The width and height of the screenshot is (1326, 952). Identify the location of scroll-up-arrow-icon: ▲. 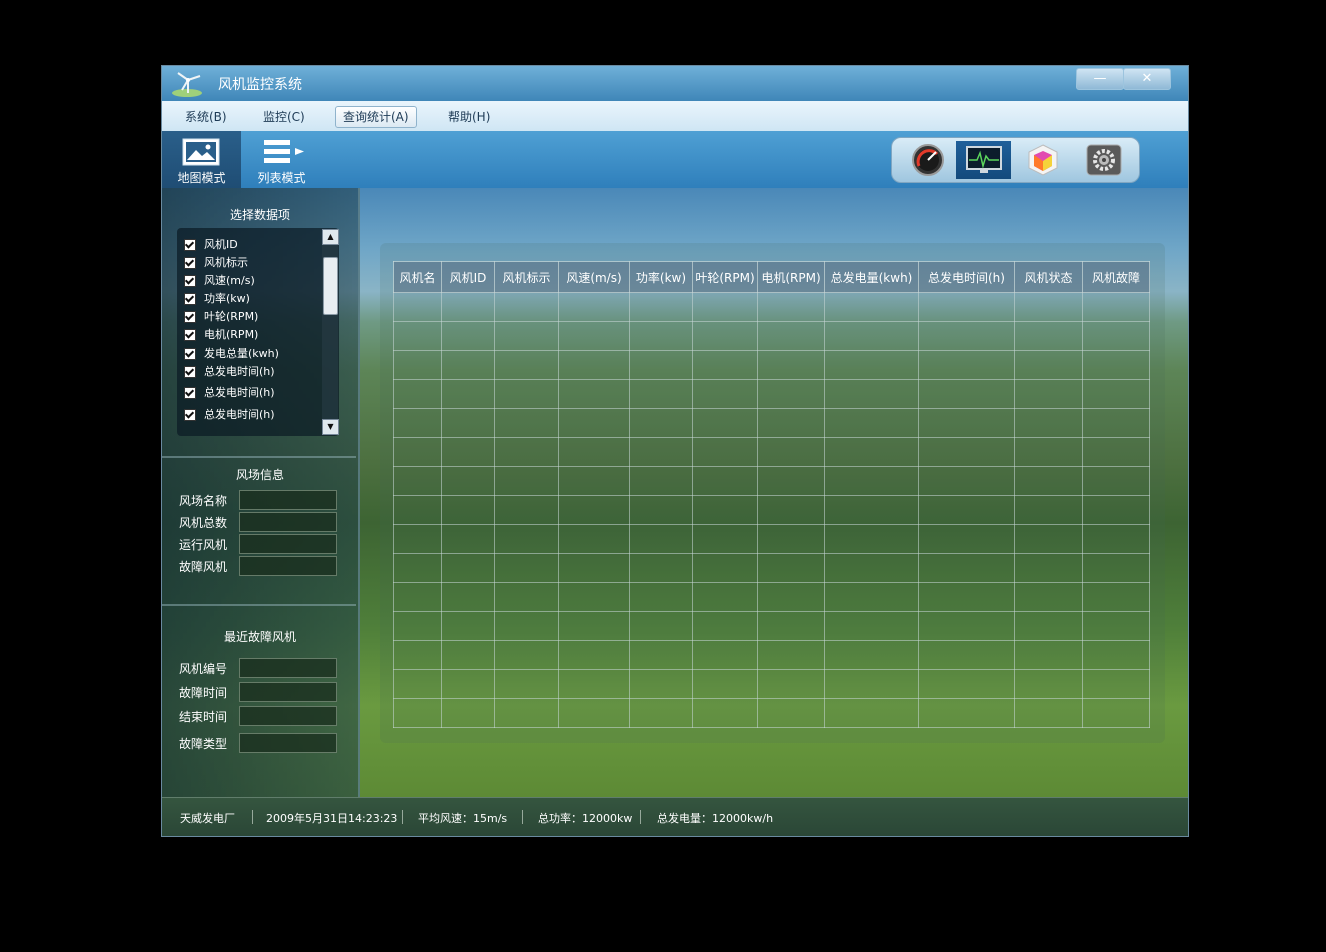
(330, 237).